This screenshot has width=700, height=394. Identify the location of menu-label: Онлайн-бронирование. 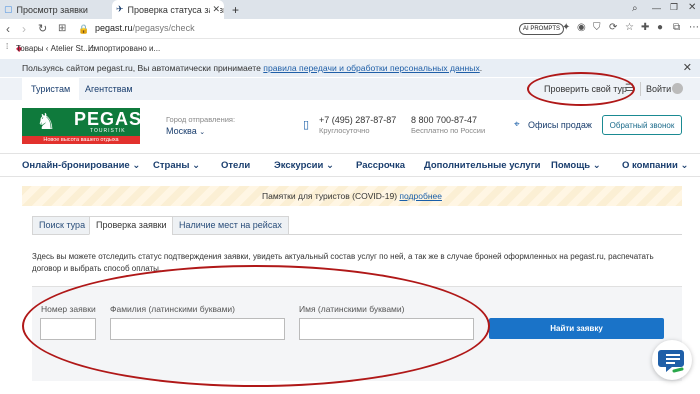
(76, 165).